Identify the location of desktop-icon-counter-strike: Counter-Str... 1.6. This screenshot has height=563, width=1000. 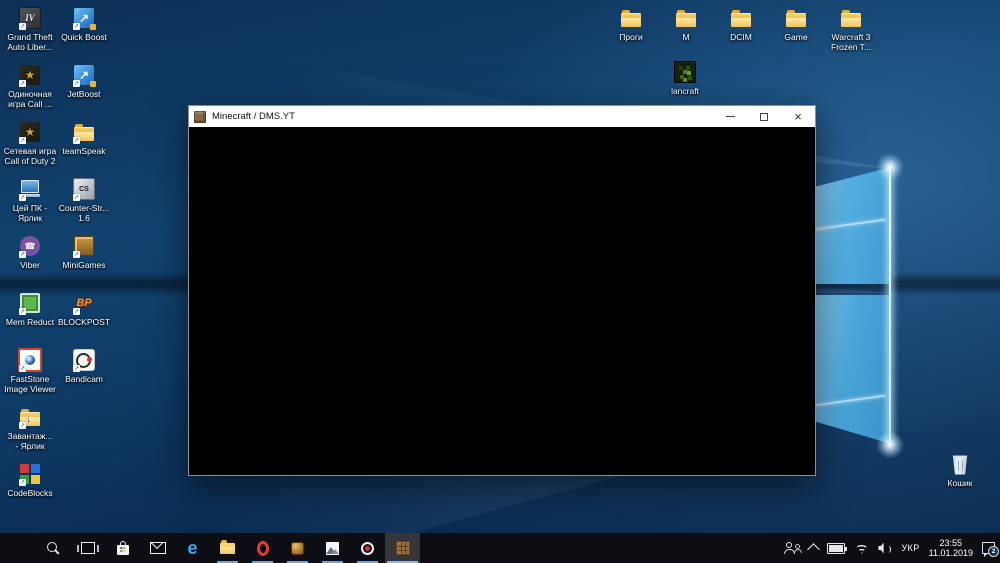
(84, 200).